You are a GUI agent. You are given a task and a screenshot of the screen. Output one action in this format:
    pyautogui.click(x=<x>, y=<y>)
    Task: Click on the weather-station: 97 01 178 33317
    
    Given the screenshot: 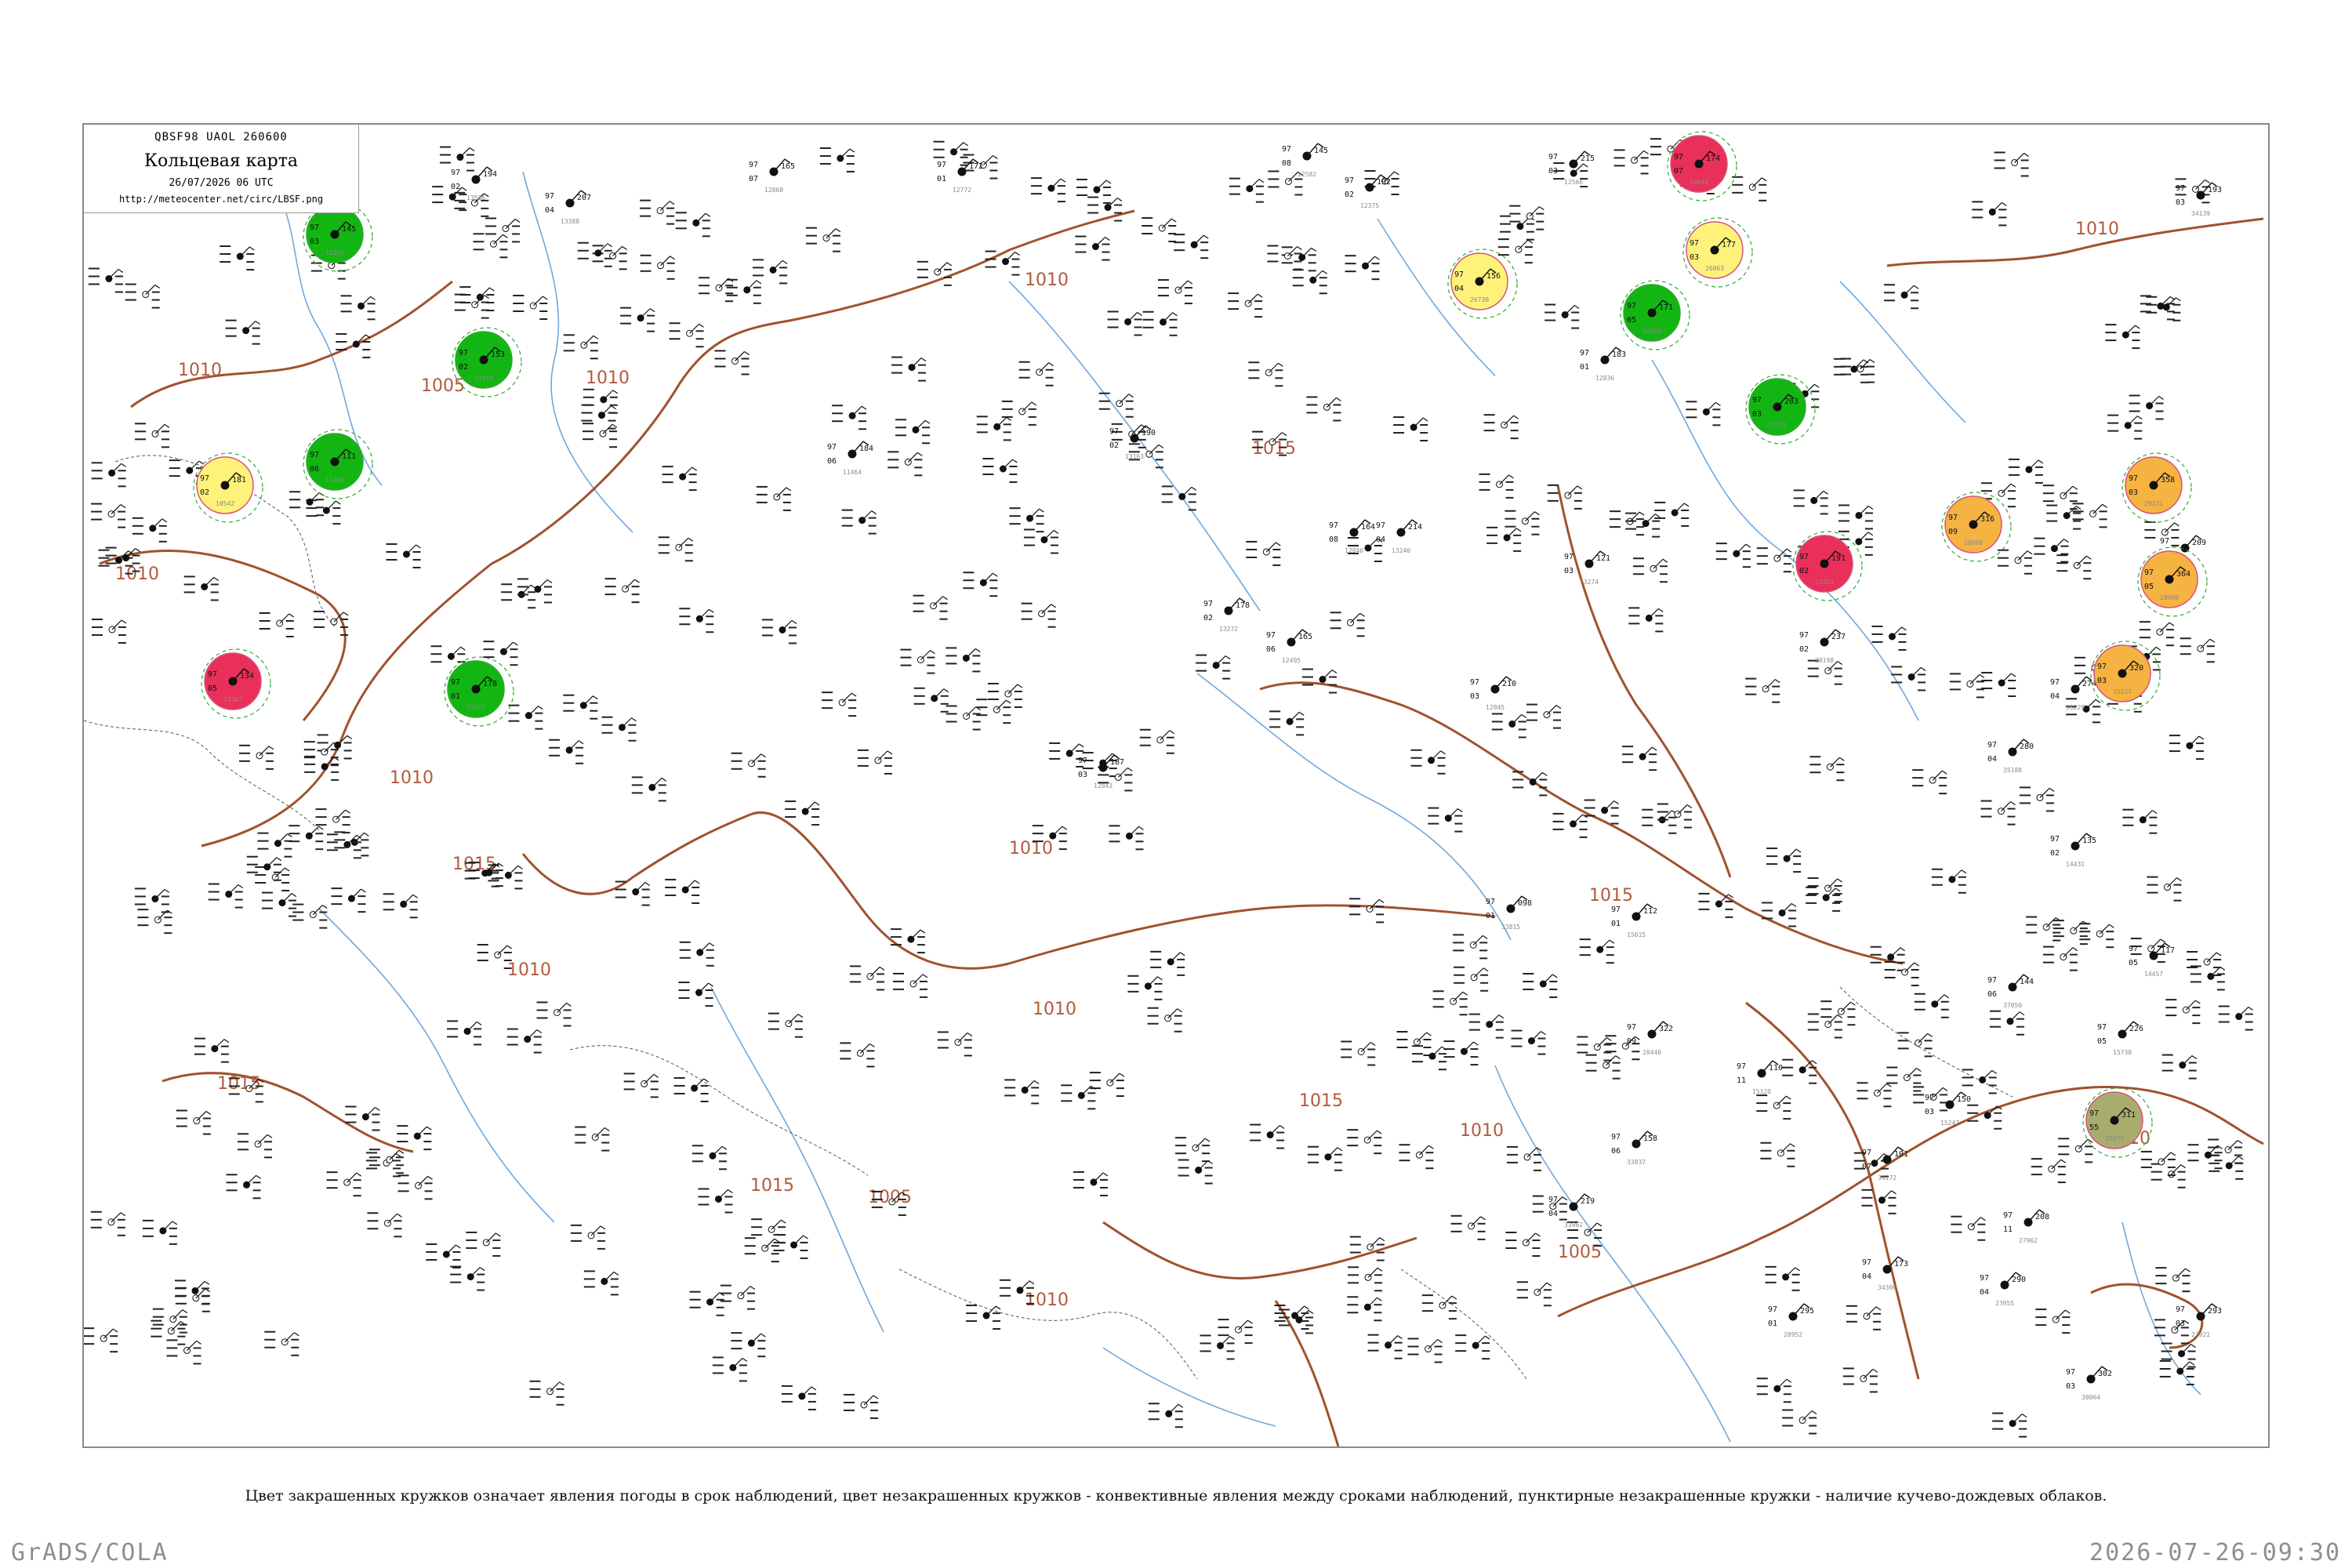 What is the action you would take?
    pyautogui.click(x=479, y=691)
    